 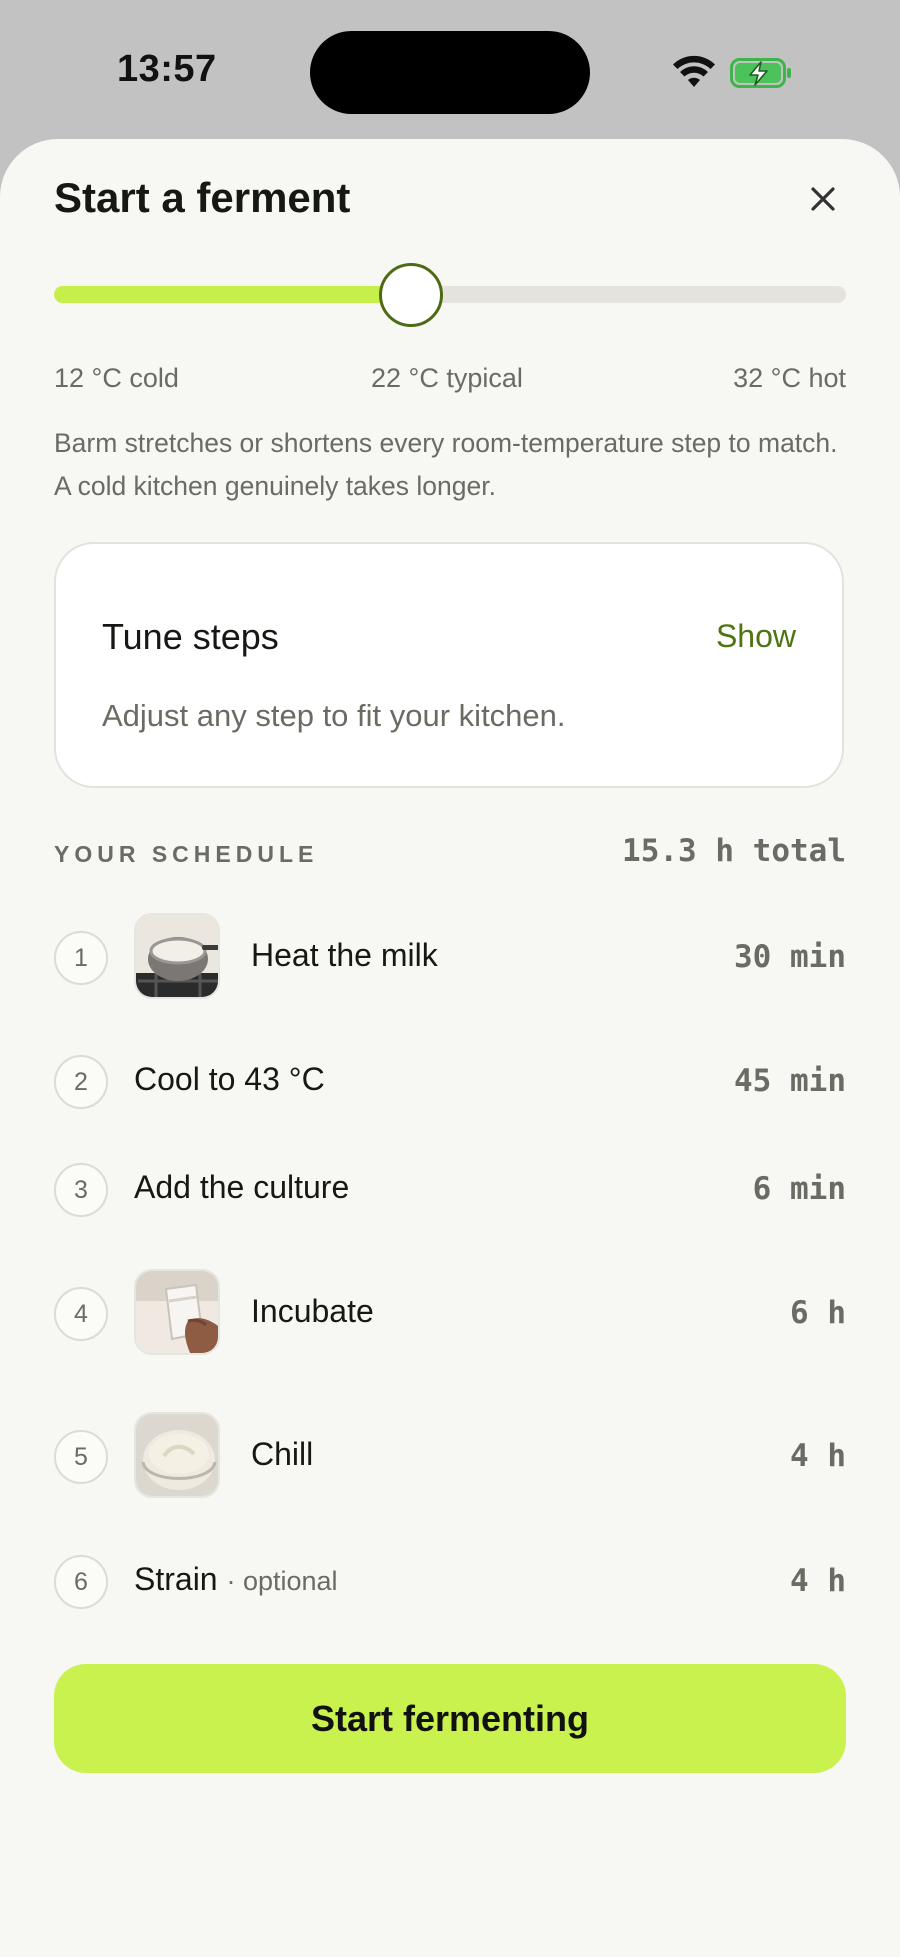 I want to click on step-label-wrap: Strain · optional, so click(x=236, y=1579).